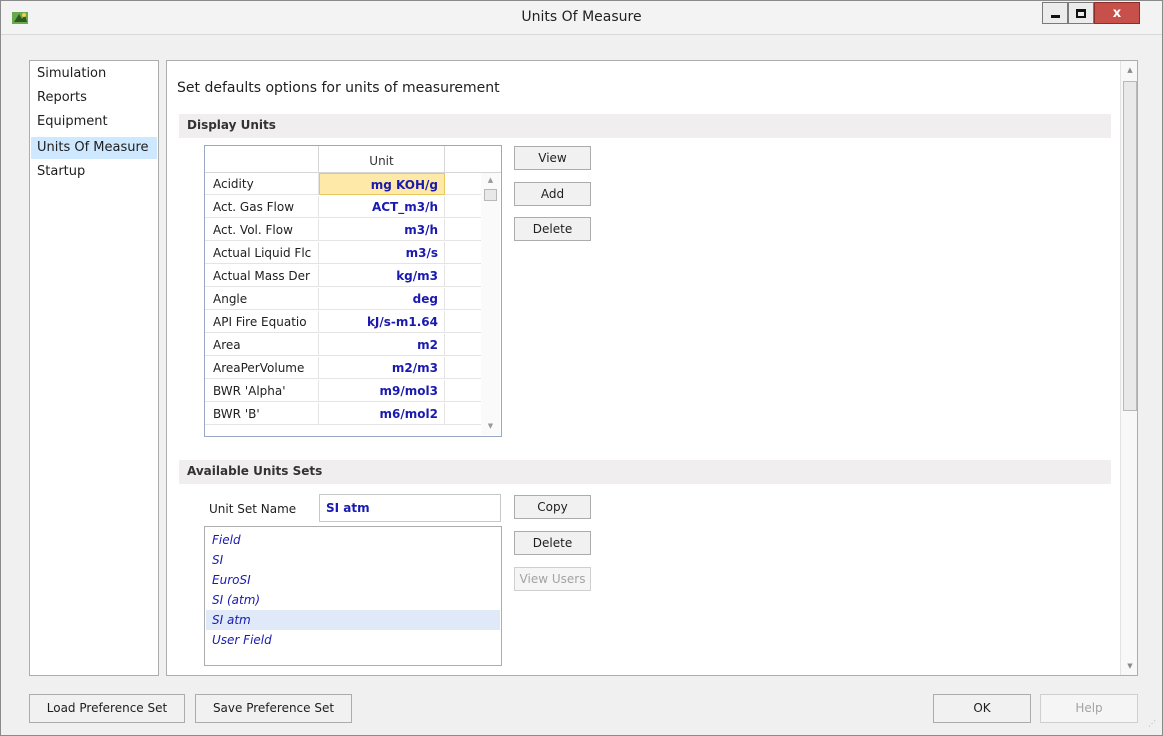 This screenshot has height=736, width=1163. What do you see at coordinates (1130, 246) in the screenshot?
I see `content-scroll-thumb` at bounding box center [1130, 246].